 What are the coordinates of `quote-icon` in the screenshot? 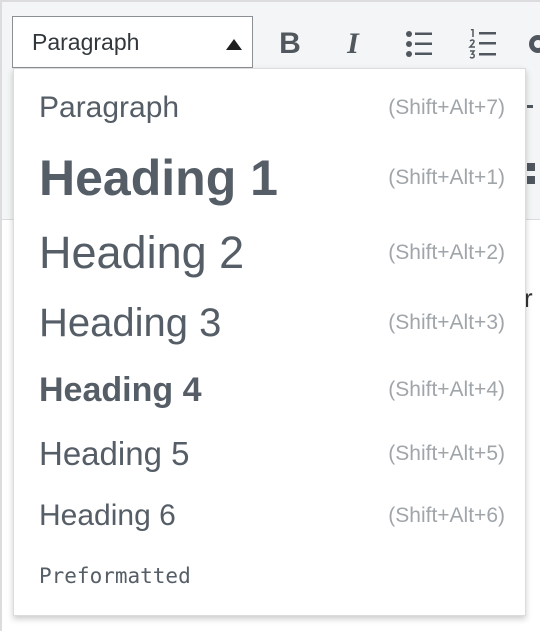 It's located at (534, 44).